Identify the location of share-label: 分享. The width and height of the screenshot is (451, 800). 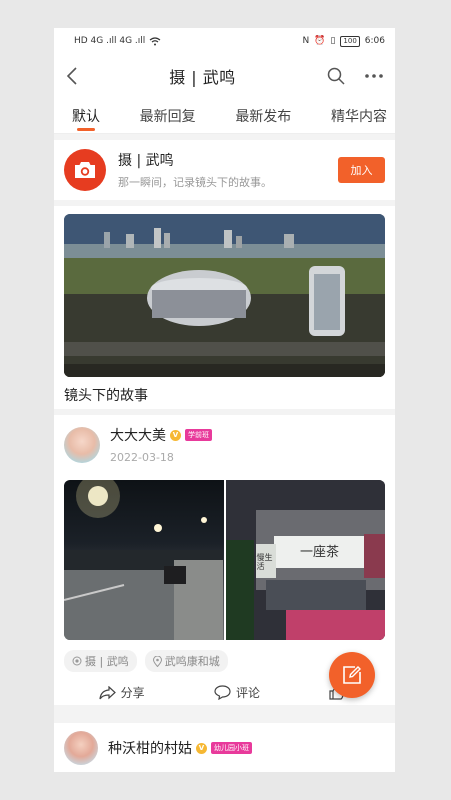
(132, 693).